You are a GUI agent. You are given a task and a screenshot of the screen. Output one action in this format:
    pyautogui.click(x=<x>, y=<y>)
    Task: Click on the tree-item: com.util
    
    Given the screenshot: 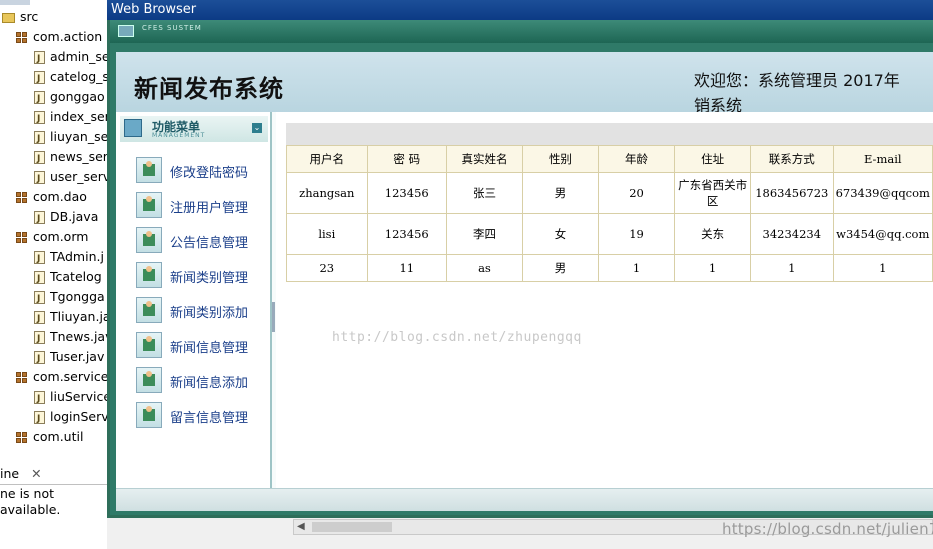 What is the action you would take?
    pyautogui.click(x=49, y=437)
    